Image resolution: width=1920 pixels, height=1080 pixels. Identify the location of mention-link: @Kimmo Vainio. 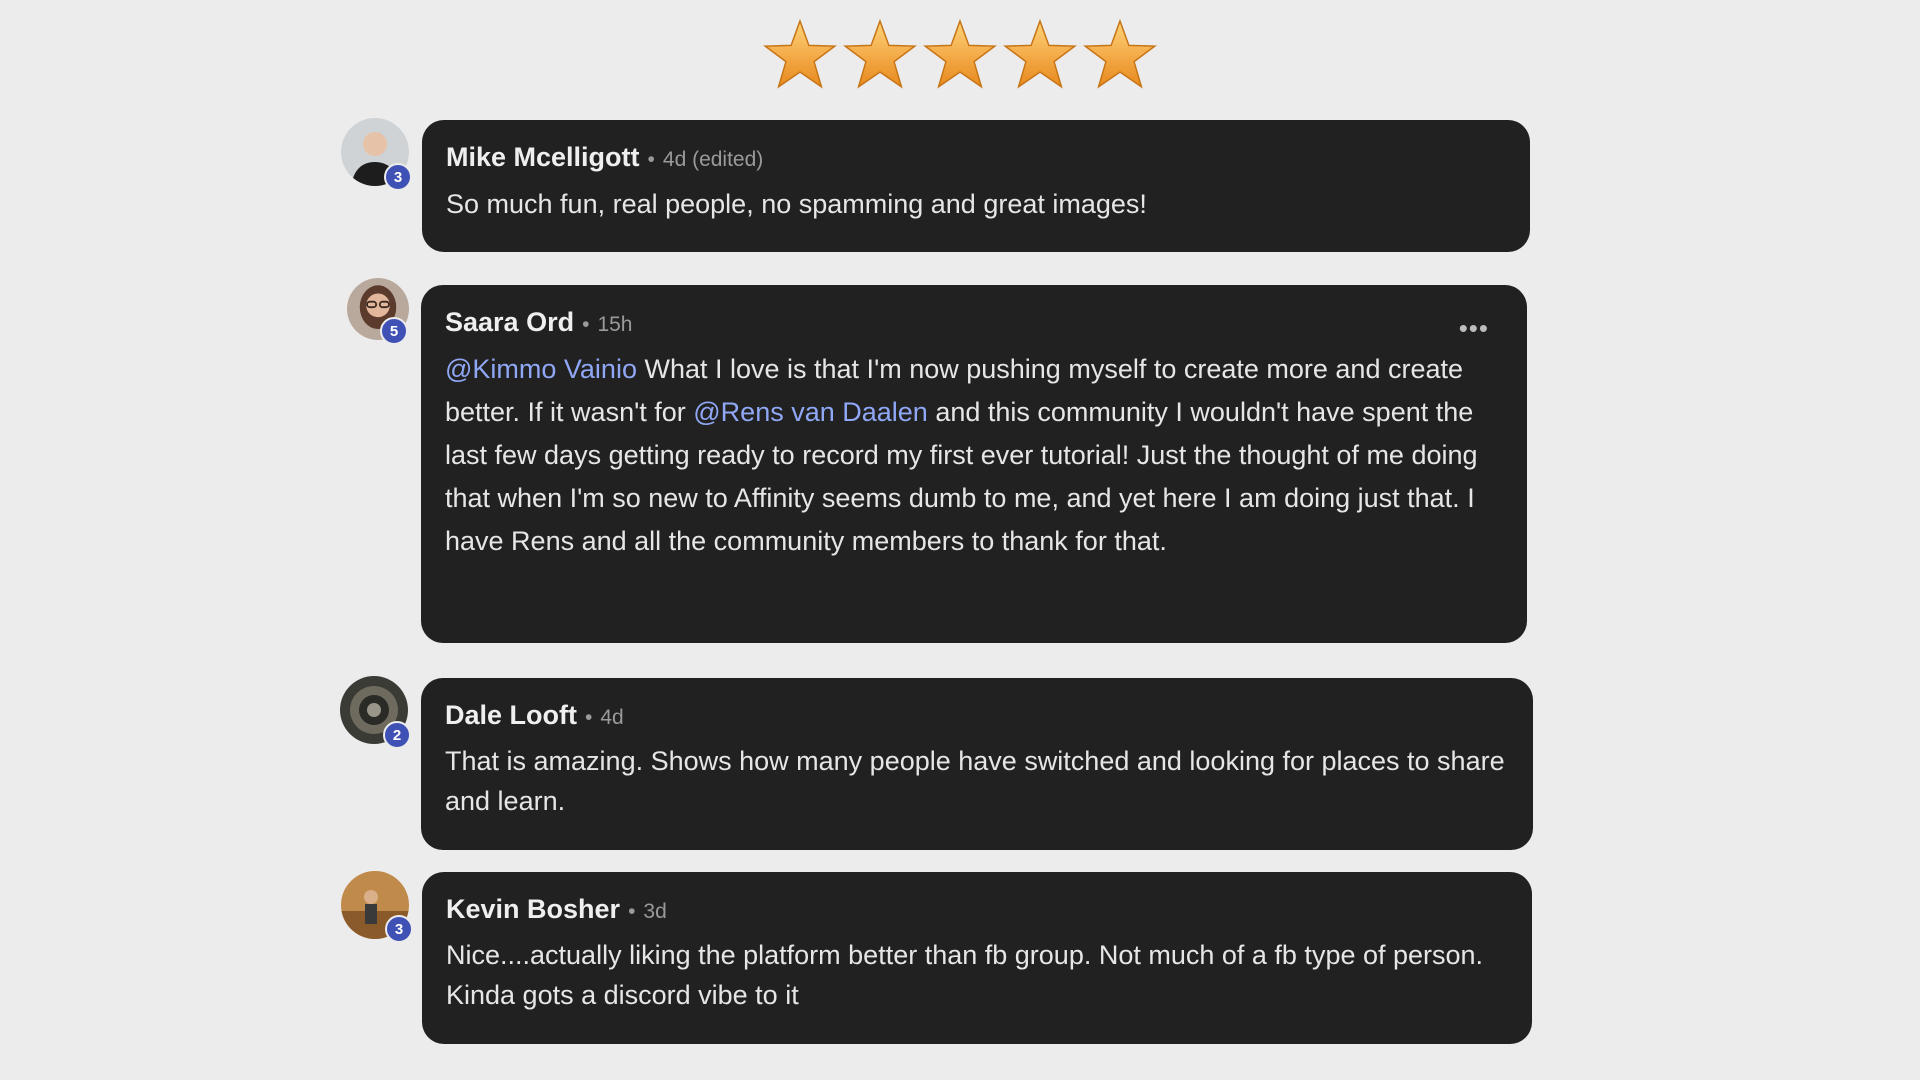
(541, 369).